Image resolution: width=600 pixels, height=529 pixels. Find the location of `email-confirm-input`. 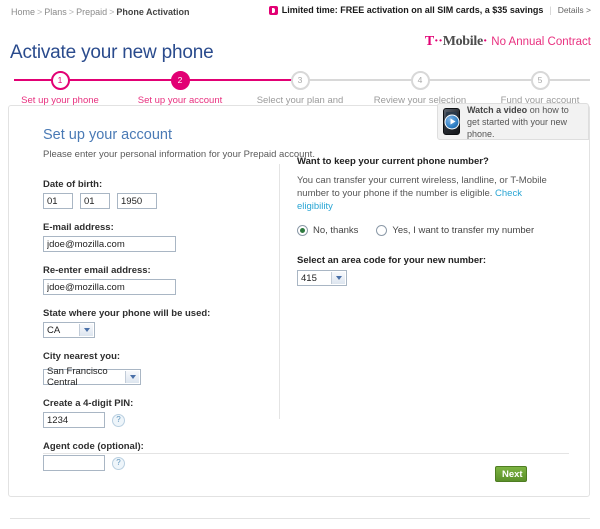

email-confirm-input is located at coordinates (109, 287).